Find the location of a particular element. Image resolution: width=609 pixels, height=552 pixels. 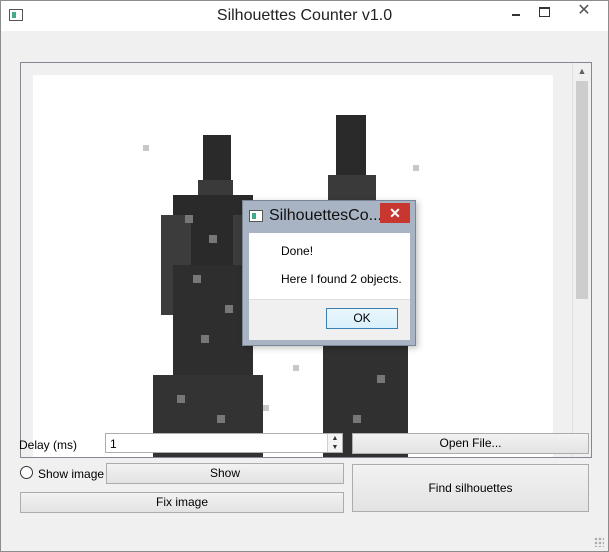

delay-value: 1 is located at coordinates (113, 444).